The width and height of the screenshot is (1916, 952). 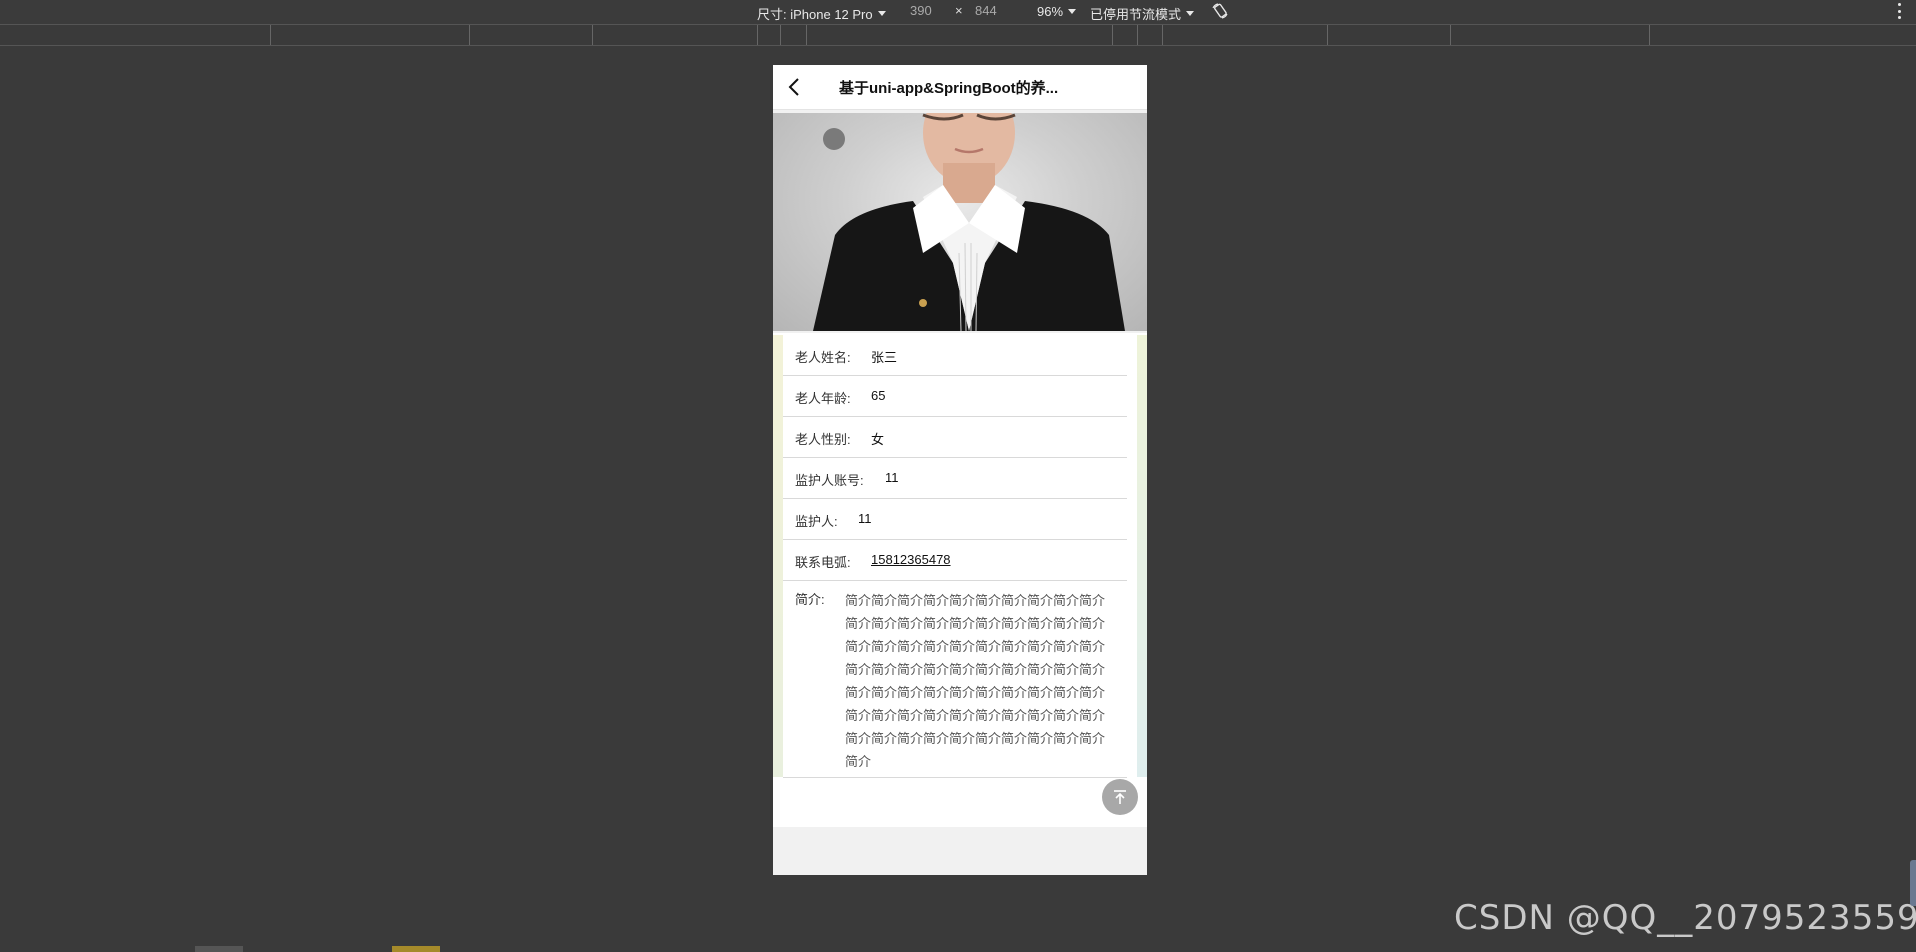 What do you see at coordinates (823, 562) in the screenshot?
I see `field-label: 联系电弧:` at bounding box center [823, 562].